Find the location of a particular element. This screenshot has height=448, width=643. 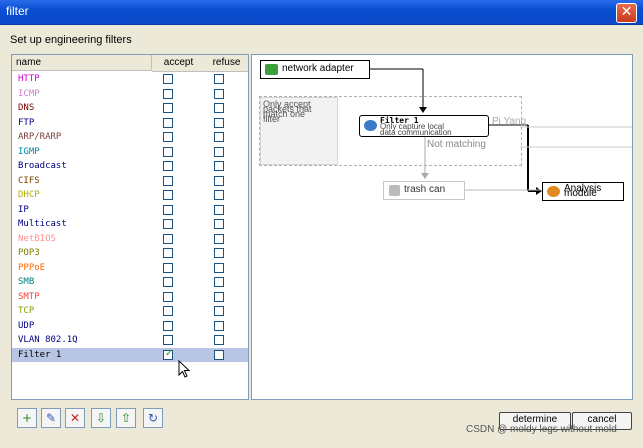

table-row: HTTP is located at coordinates (130, 79).